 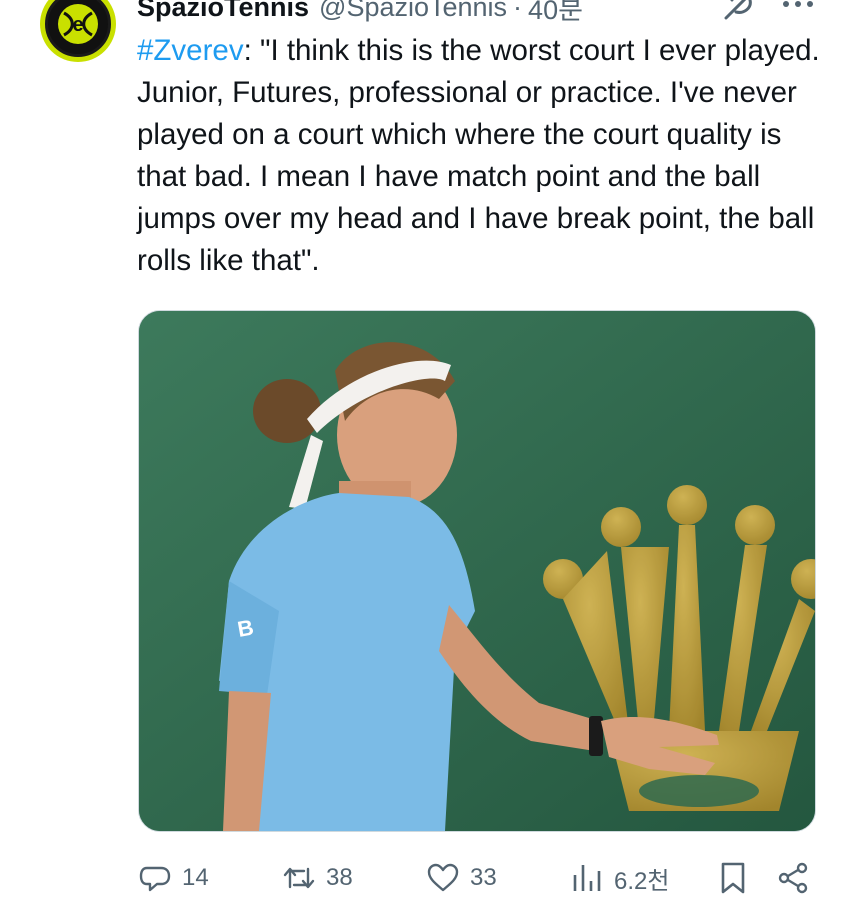 What do you see at coordinates (461, 878) in the screenshot?
I see `like-button: 33` at bounding box center [461, 878].